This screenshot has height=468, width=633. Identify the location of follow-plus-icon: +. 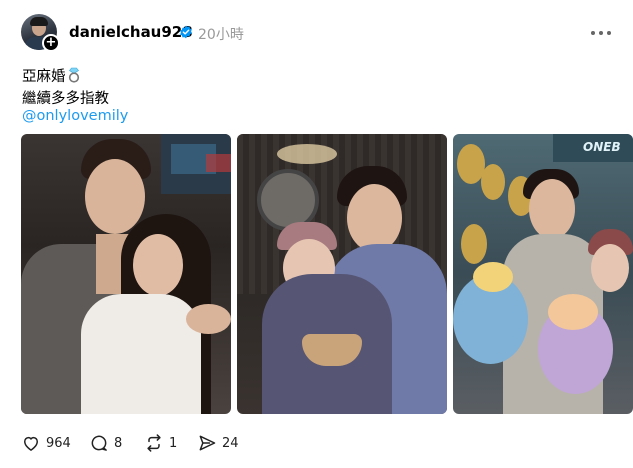
(51, 43).